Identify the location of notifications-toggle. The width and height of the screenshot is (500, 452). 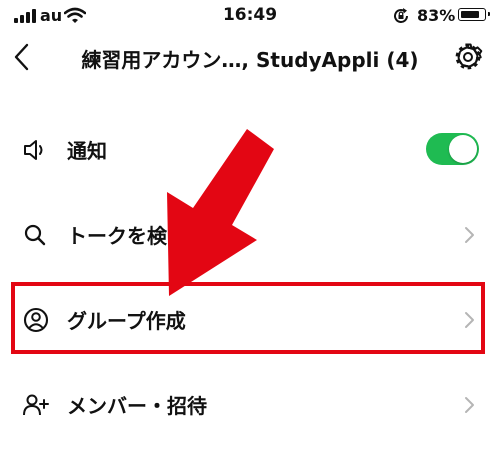
(452, 149).